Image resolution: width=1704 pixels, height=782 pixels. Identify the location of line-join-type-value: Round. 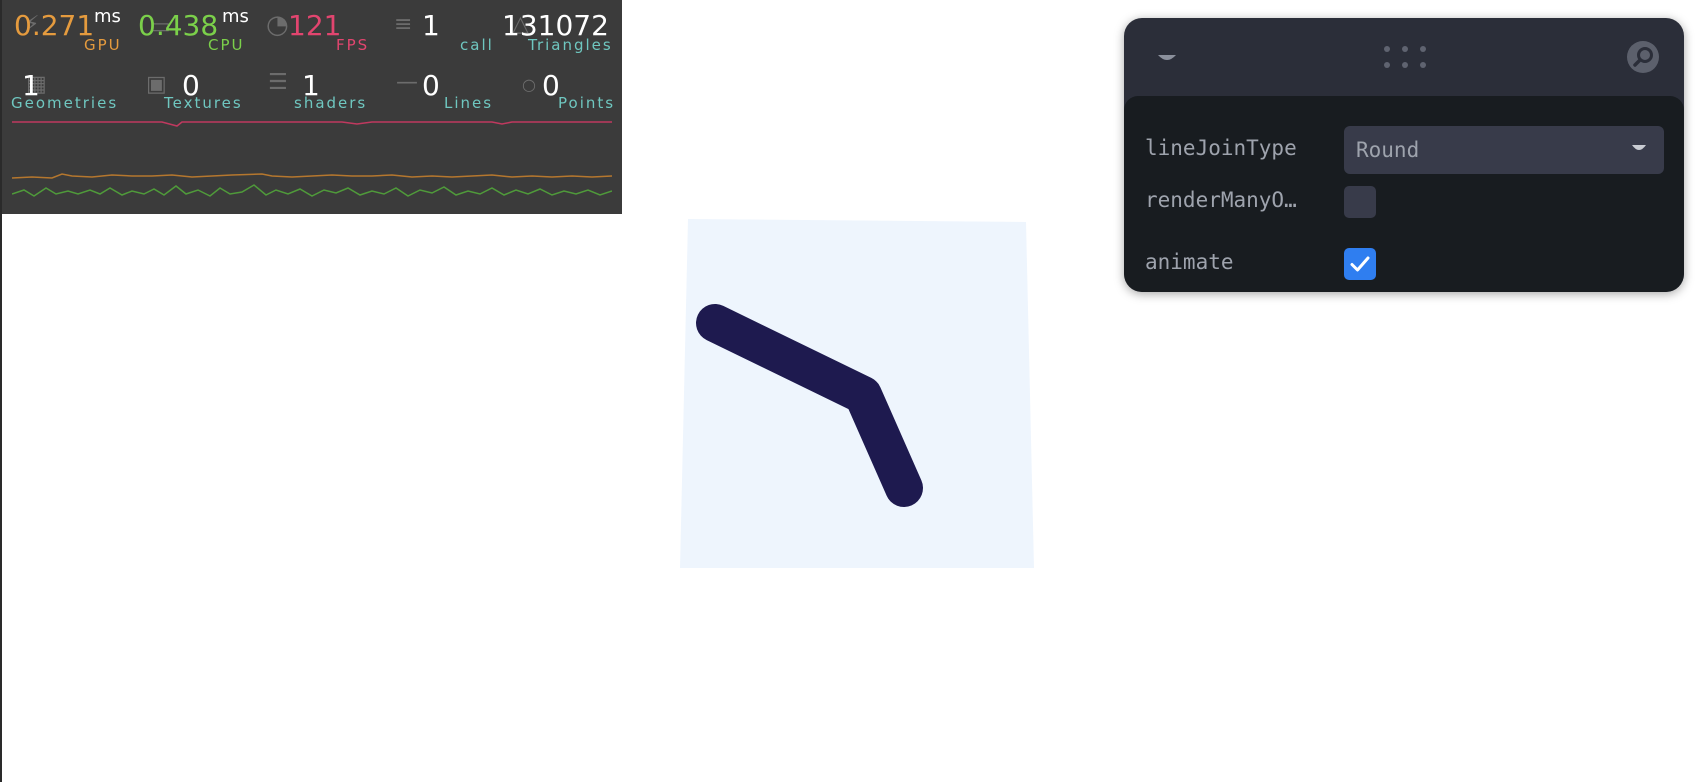
(1388, 150).